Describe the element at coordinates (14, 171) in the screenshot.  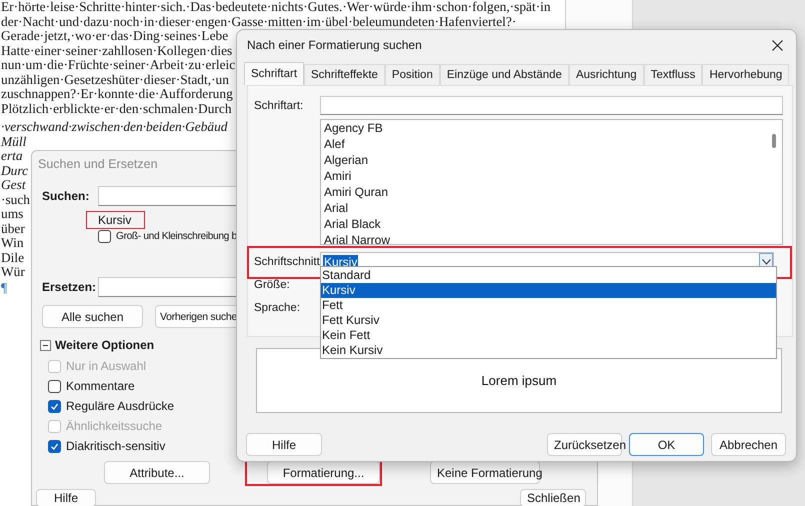
I see `text-line: Durc` at that location.